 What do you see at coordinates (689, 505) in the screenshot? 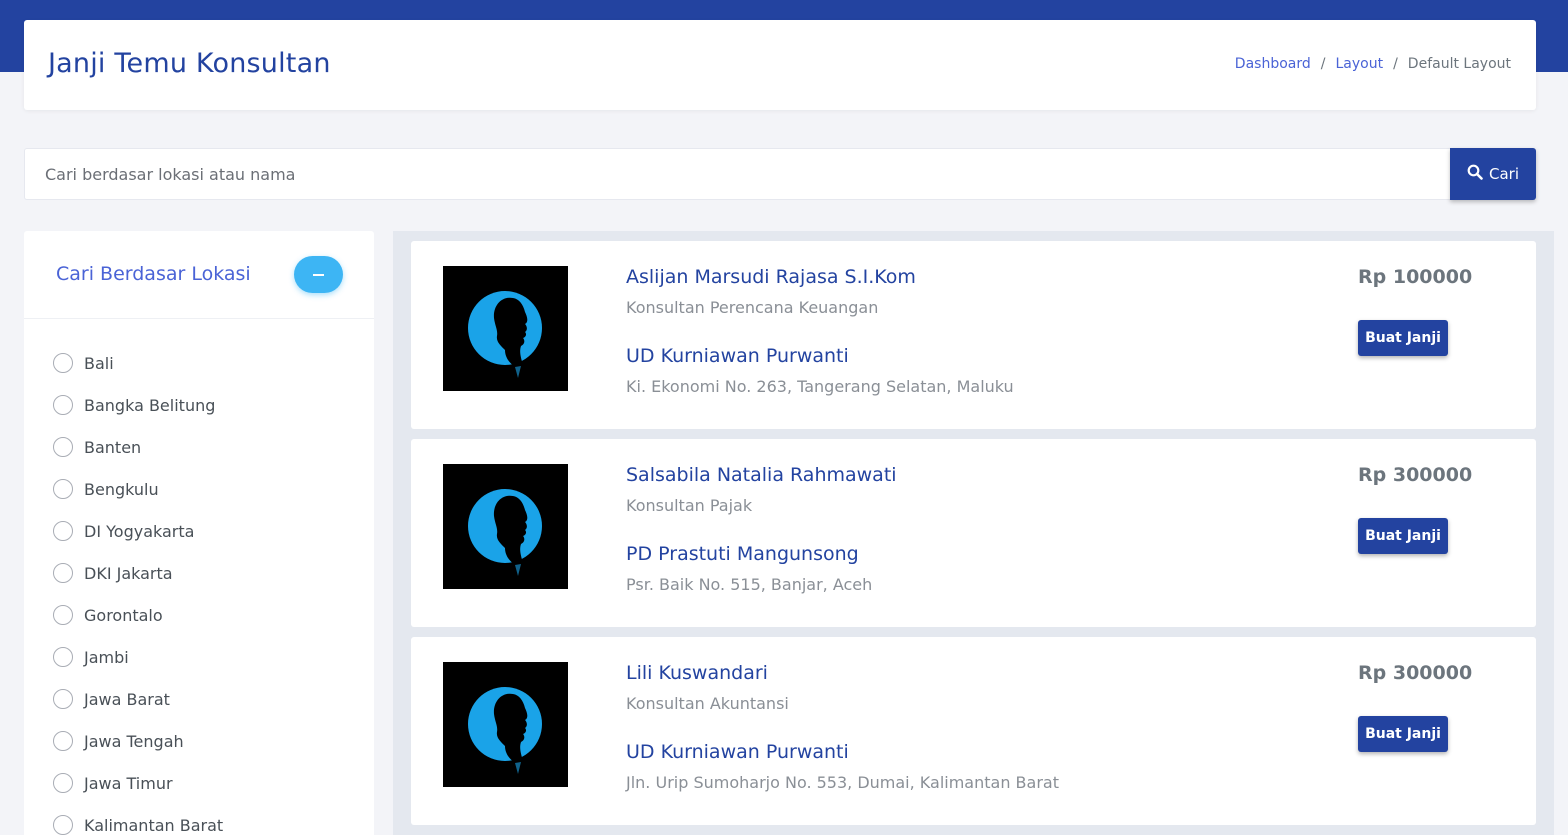
I see `consultant-role: Konsultan Pajak` at bounding box center [689, 505].